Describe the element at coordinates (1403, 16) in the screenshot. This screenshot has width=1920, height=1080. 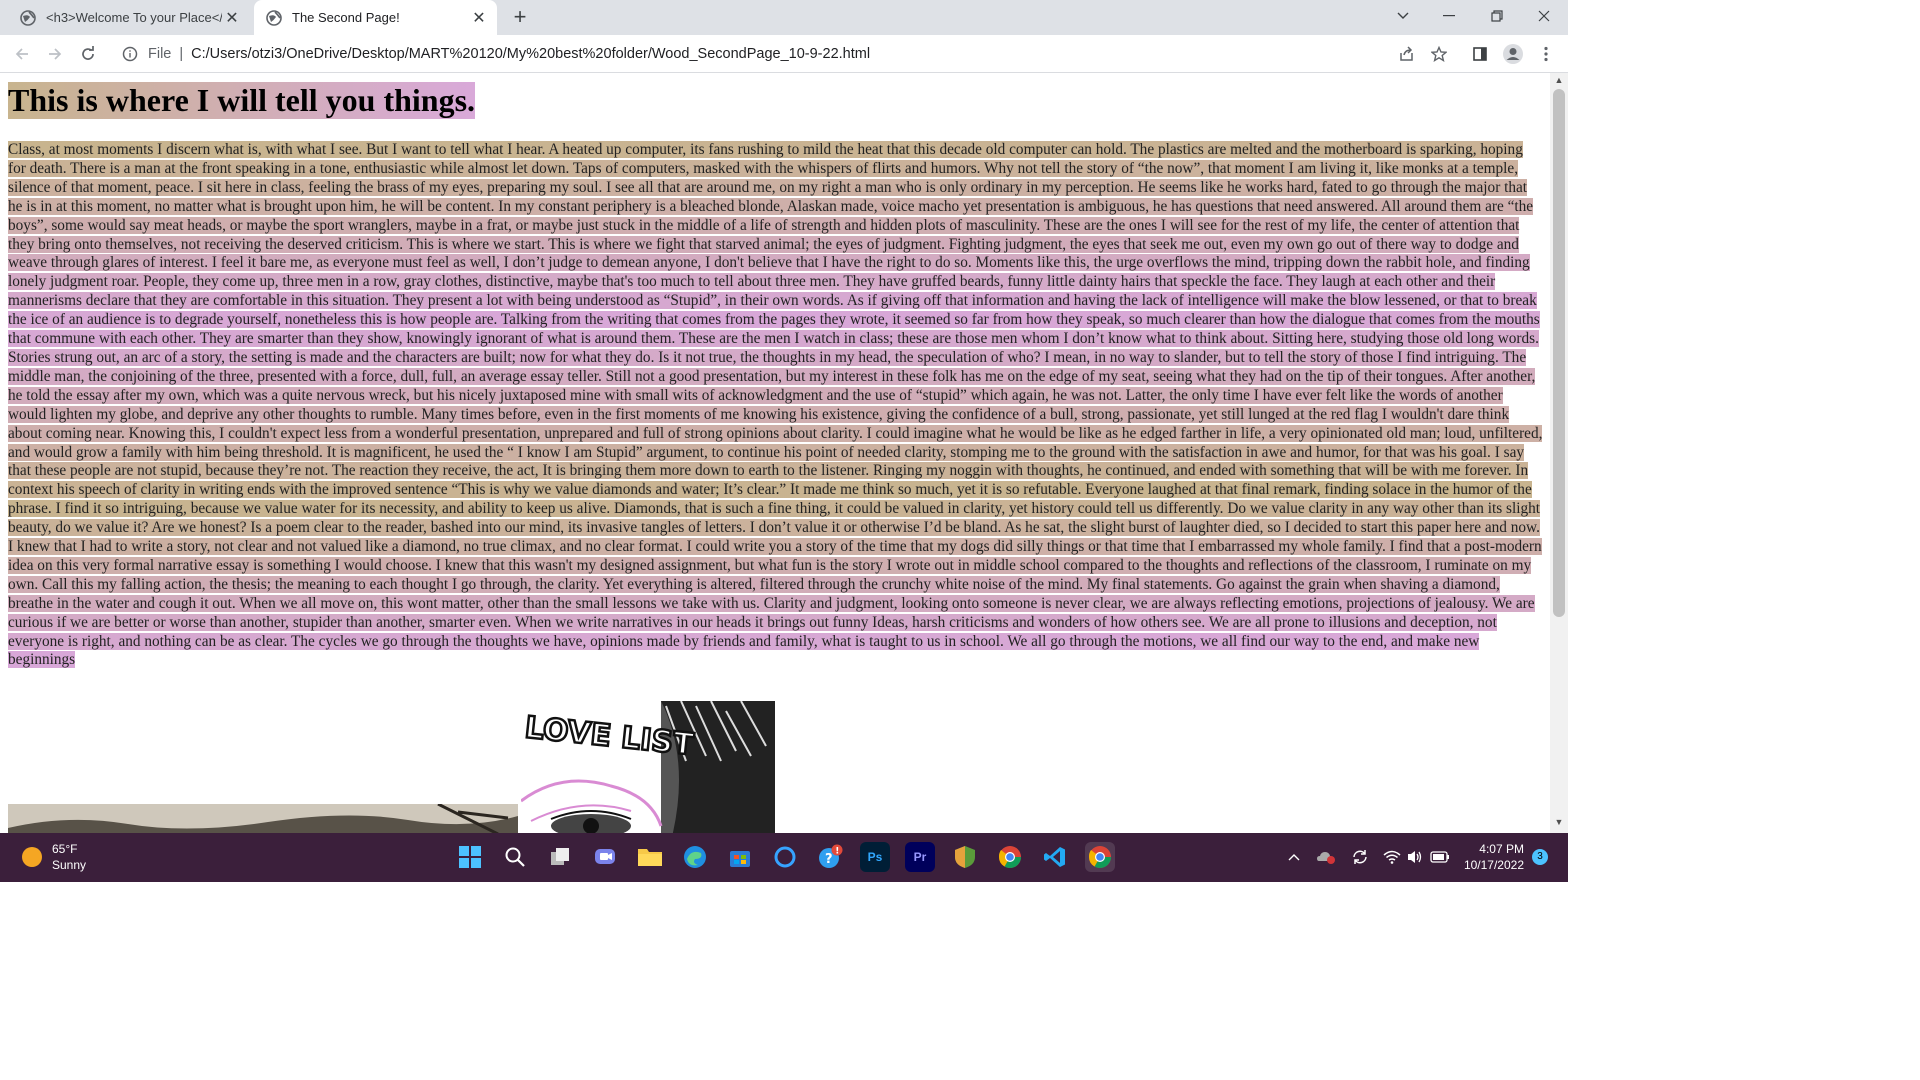
I see `tab-search-icon` at that location.